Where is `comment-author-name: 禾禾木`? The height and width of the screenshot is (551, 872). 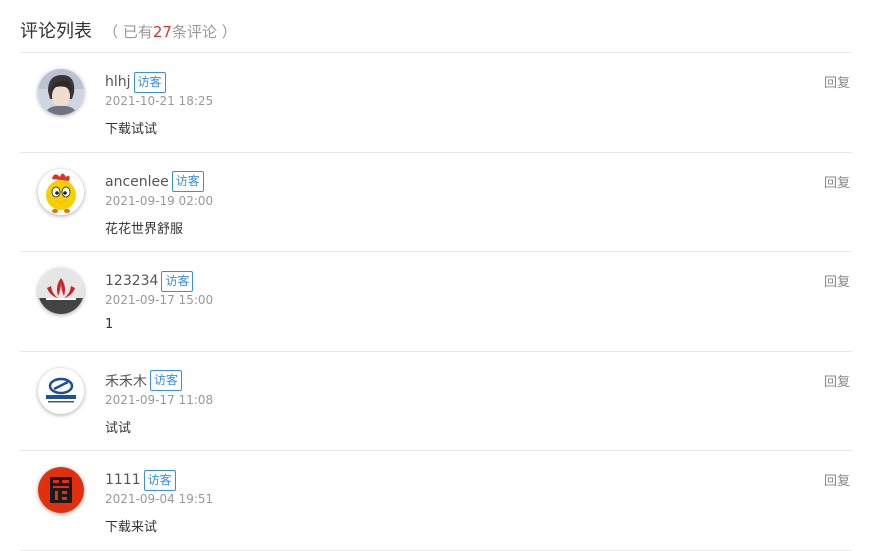 comment-author-name: 禾禾木 is located at coordinates (126, 381).